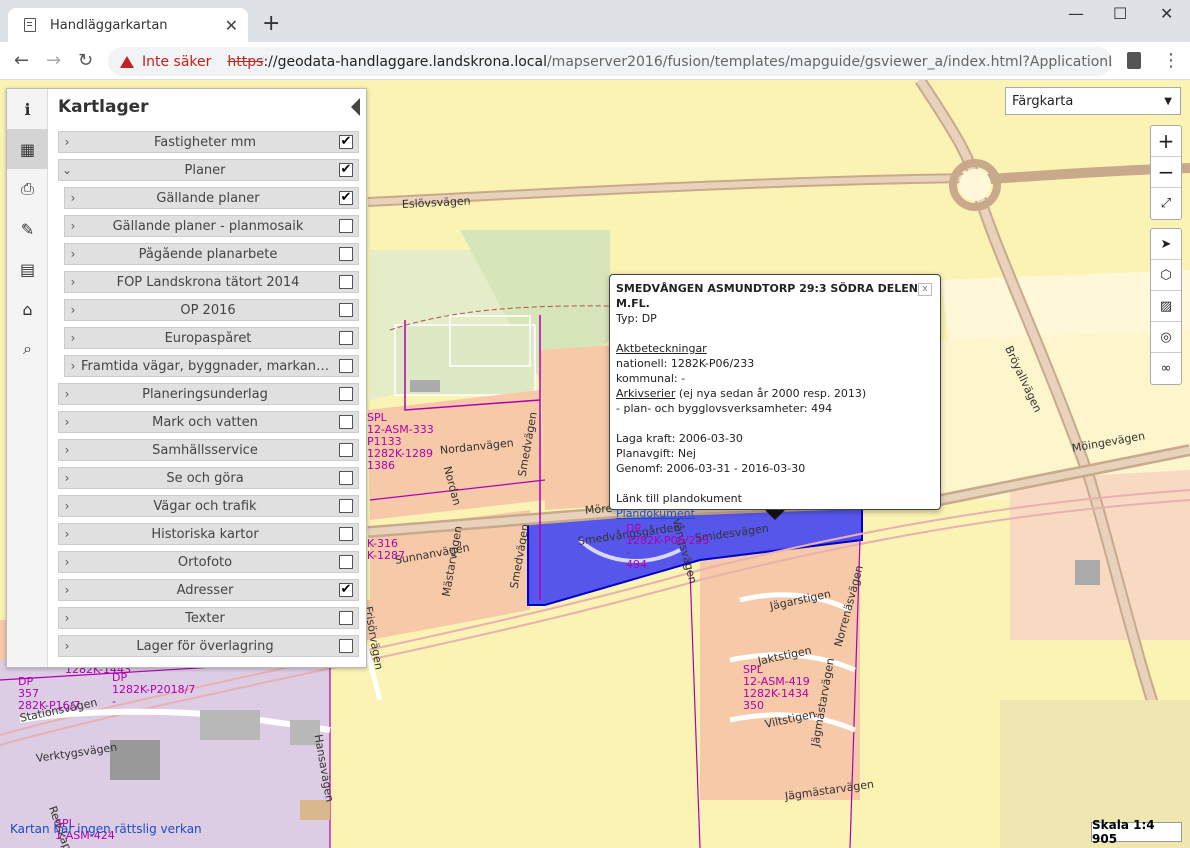 Image resolution: width=1190 pixels, height=848 pixels. I want to click on plan-label: DP 1282K-P2018/7-, so click(153, 690).